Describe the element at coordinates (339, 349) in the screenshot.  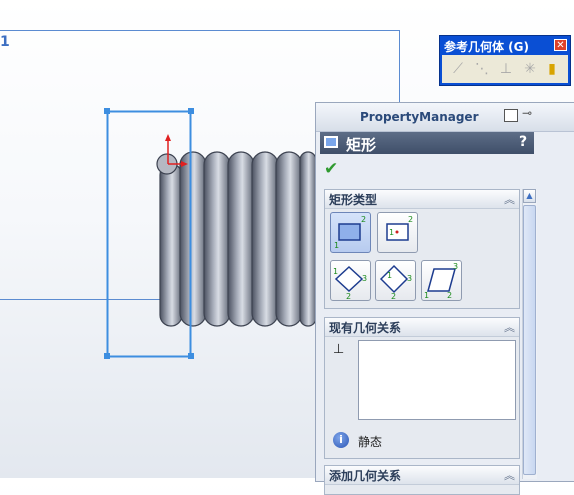
I see `relation-icon: ⊥` at that location.